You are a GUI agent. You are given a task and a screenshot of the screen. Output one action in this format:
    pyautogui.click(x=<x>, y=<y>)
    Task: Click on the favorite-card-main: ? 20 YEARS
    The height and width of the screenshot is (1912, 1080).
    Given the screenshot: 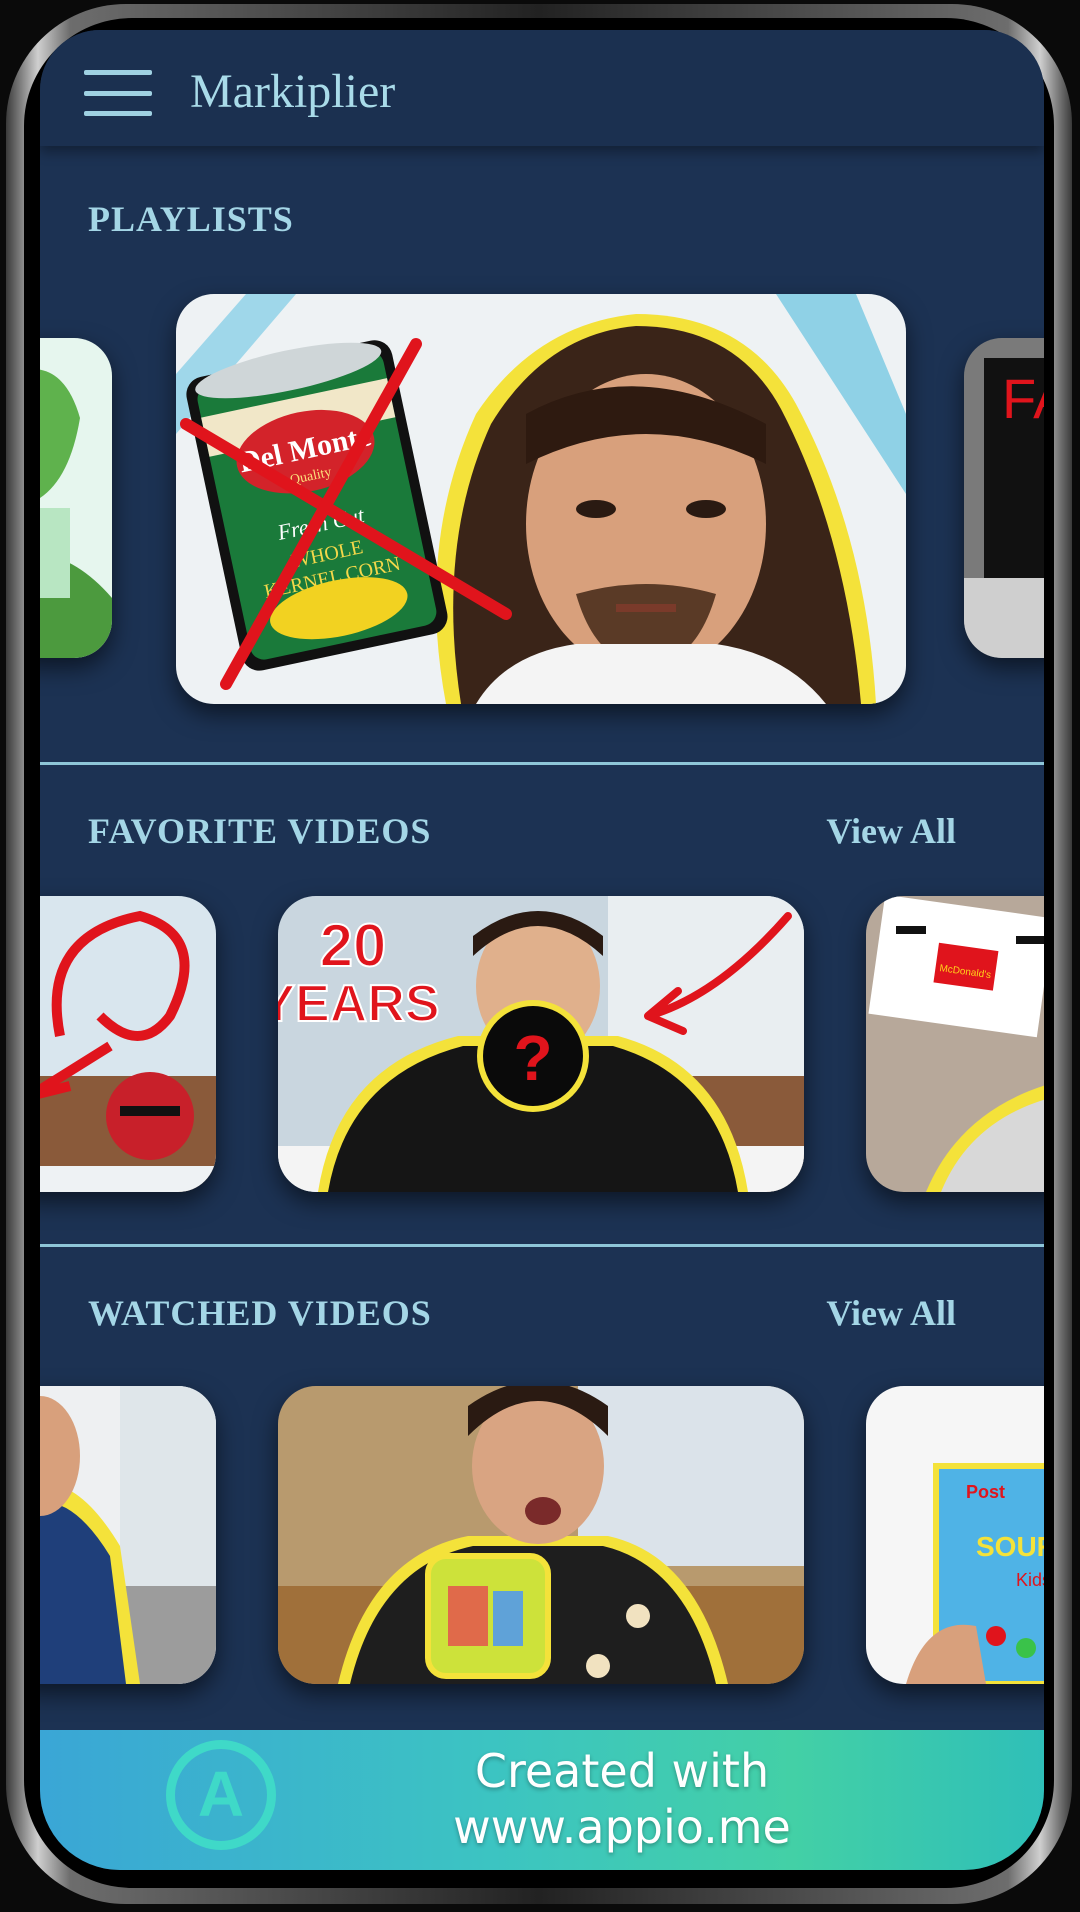 What is the action you would take?
    pyautogui.click(x=541, y=1044)
    